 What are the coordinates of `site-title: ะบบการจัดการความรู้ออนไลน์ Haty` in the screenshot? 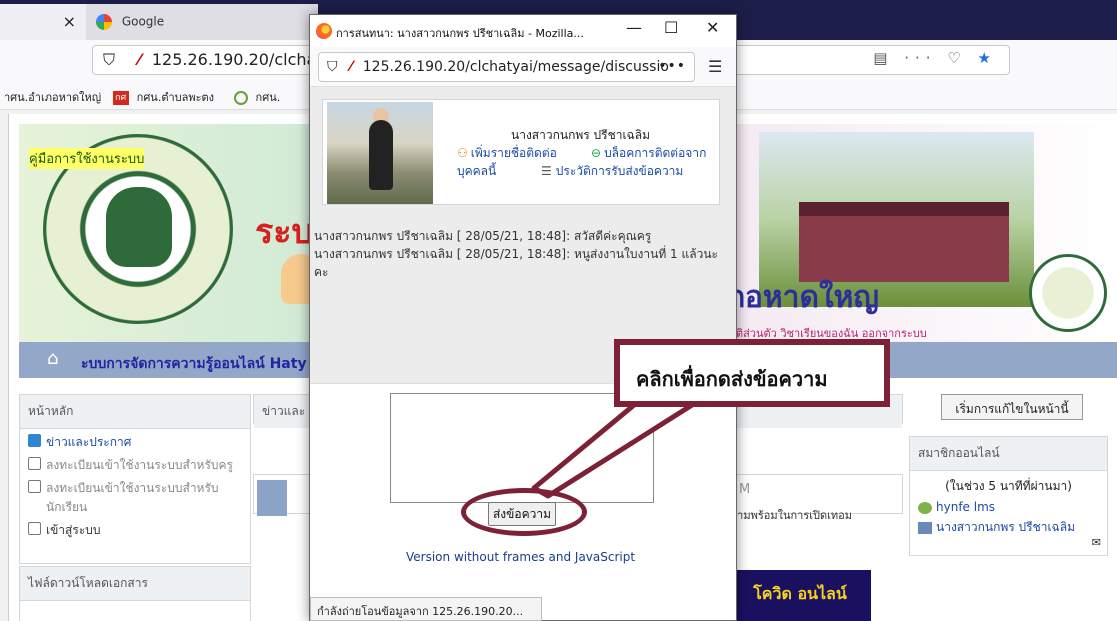 It's located at (194, 364).